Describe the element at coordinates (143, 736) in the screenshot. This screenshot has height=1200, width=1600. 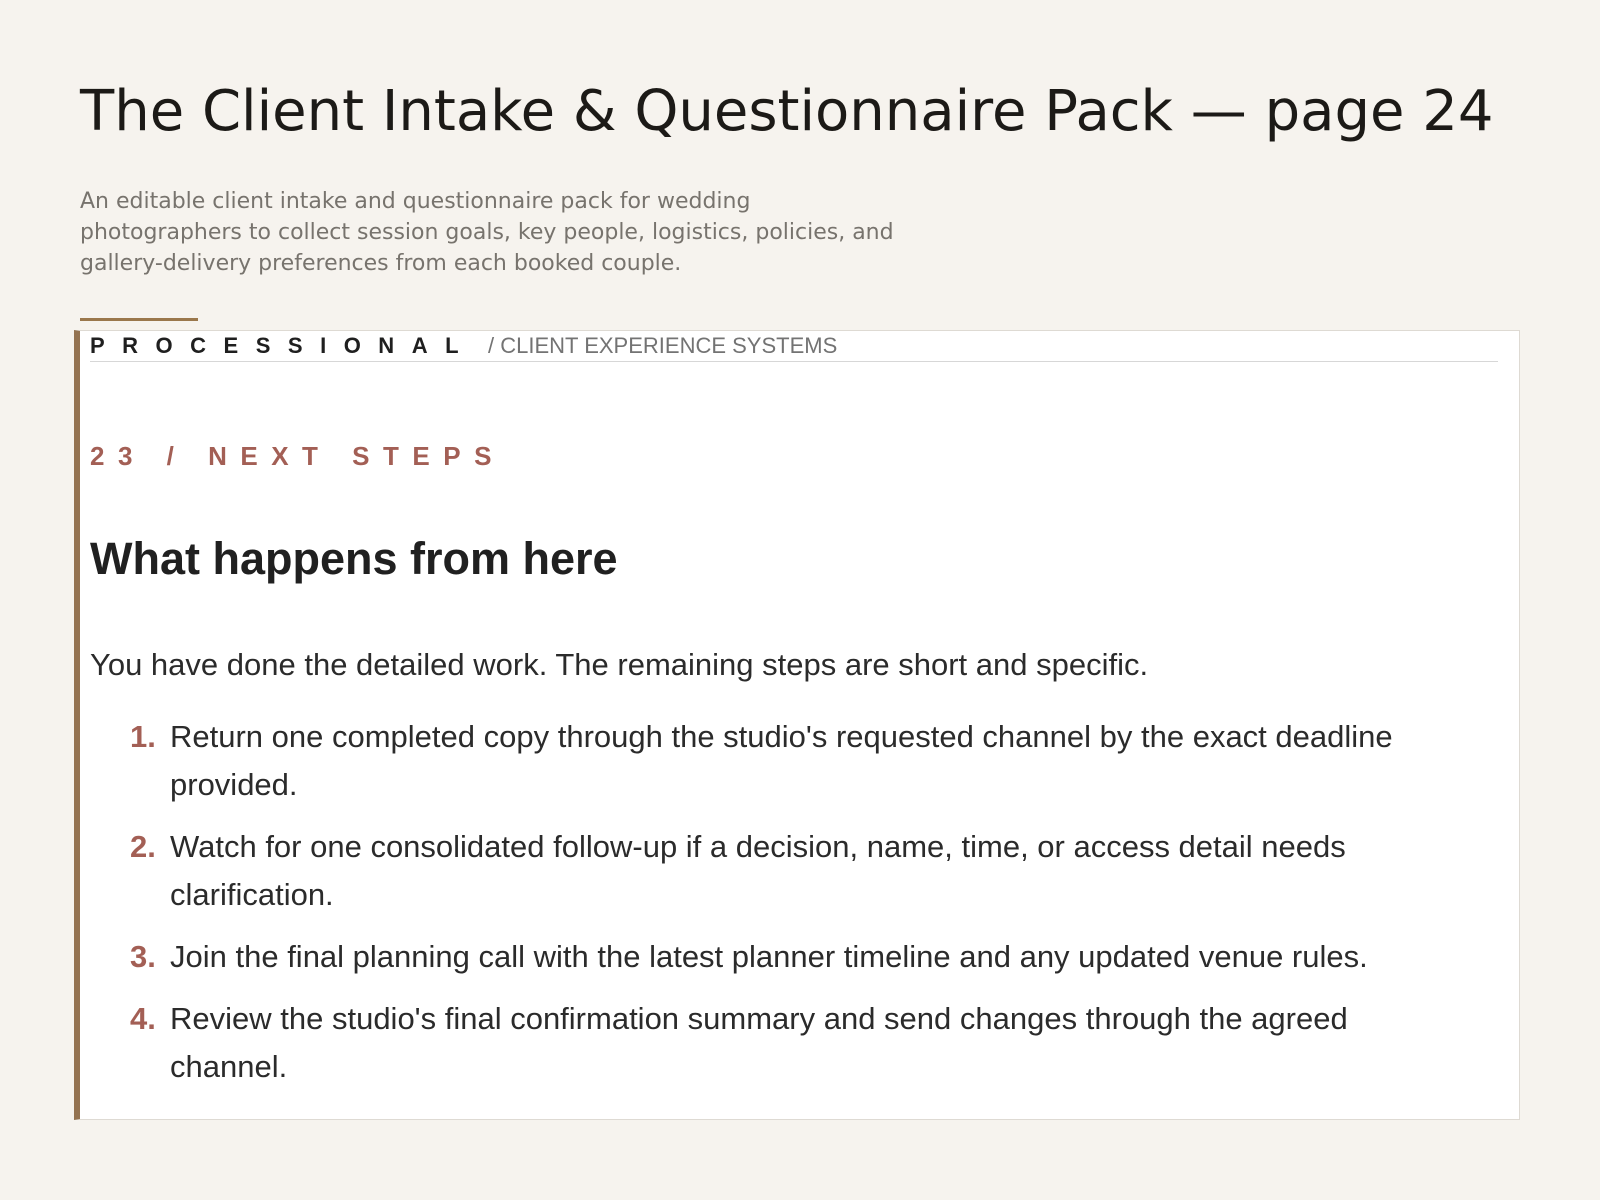
I see `step-number: 1.` at that location.